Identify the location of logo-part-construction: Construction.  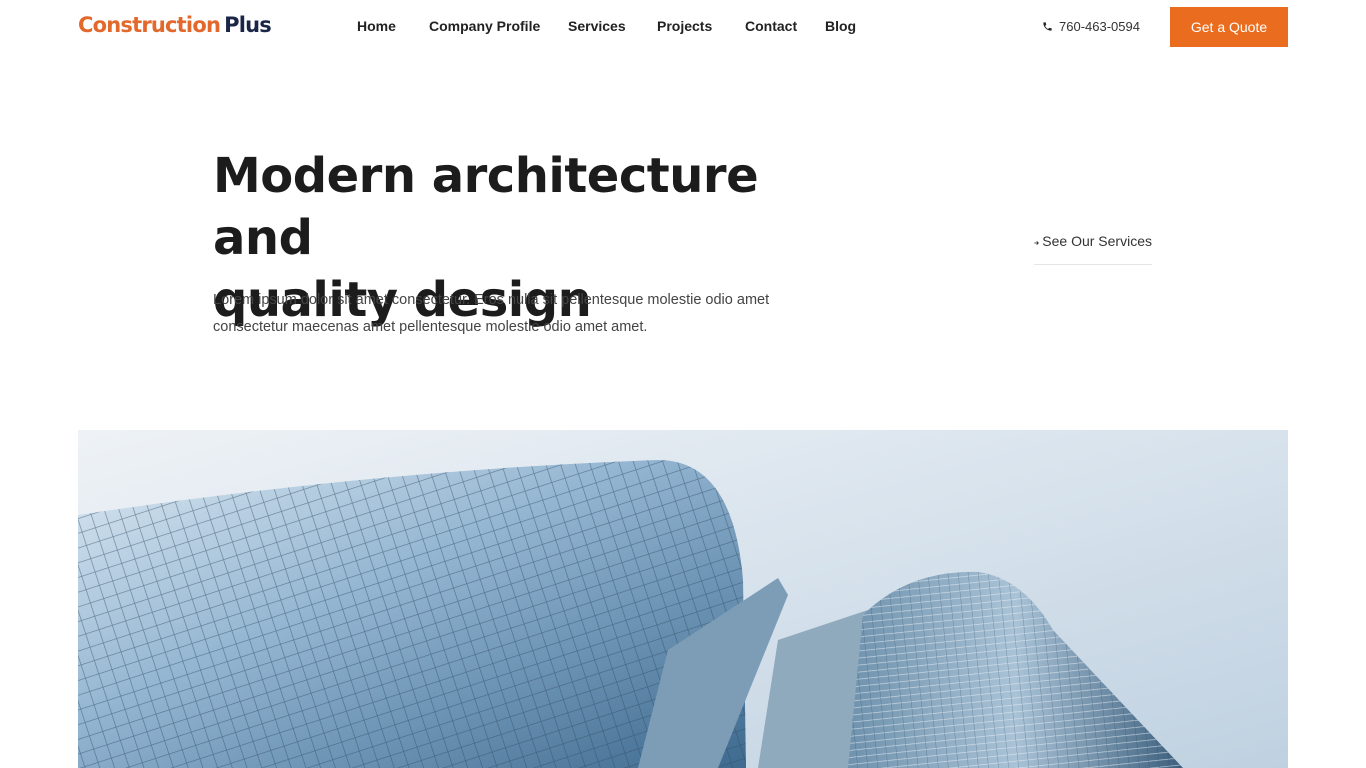
(149, 25).